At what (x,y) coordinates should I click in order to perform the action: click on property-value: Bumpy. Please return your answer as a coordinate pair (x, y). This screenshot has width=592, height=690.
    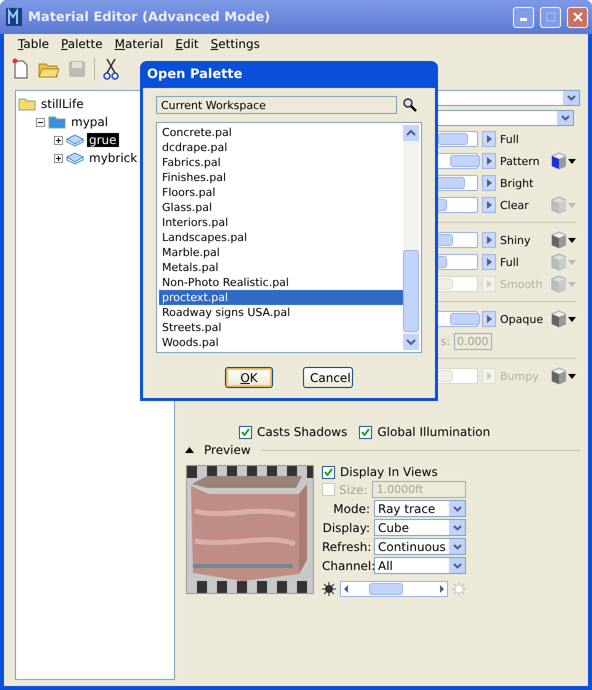
    Looking at the image, I should click on (520, 376).